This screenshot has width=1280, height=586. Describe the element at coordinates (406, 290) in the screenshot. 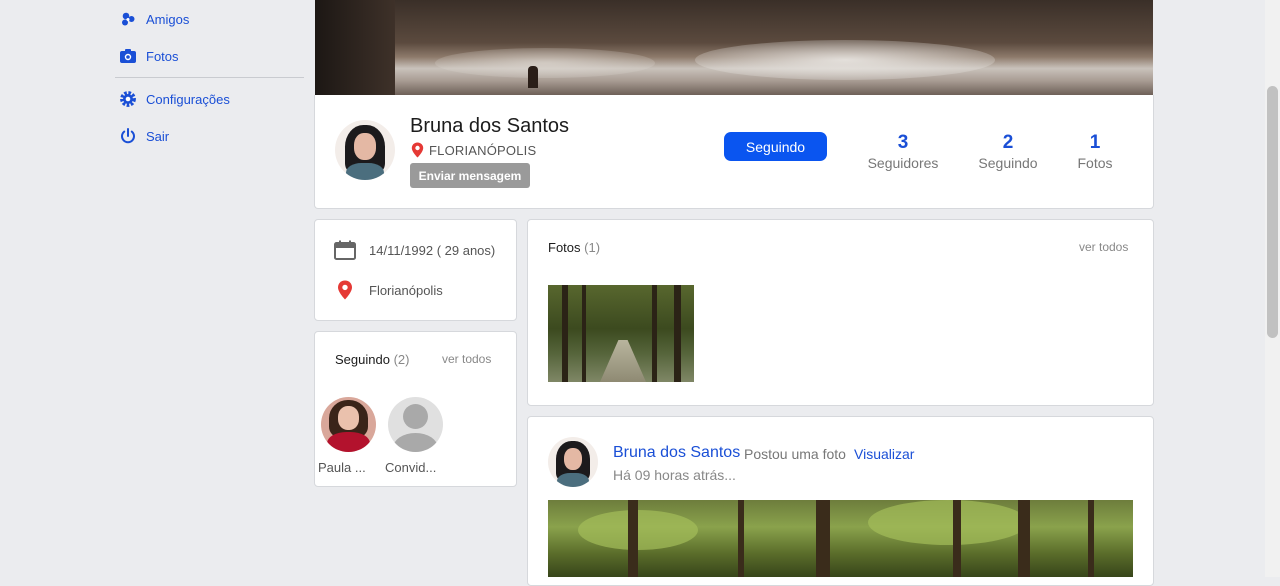

I see `location-text: Florianópolis` at that location.